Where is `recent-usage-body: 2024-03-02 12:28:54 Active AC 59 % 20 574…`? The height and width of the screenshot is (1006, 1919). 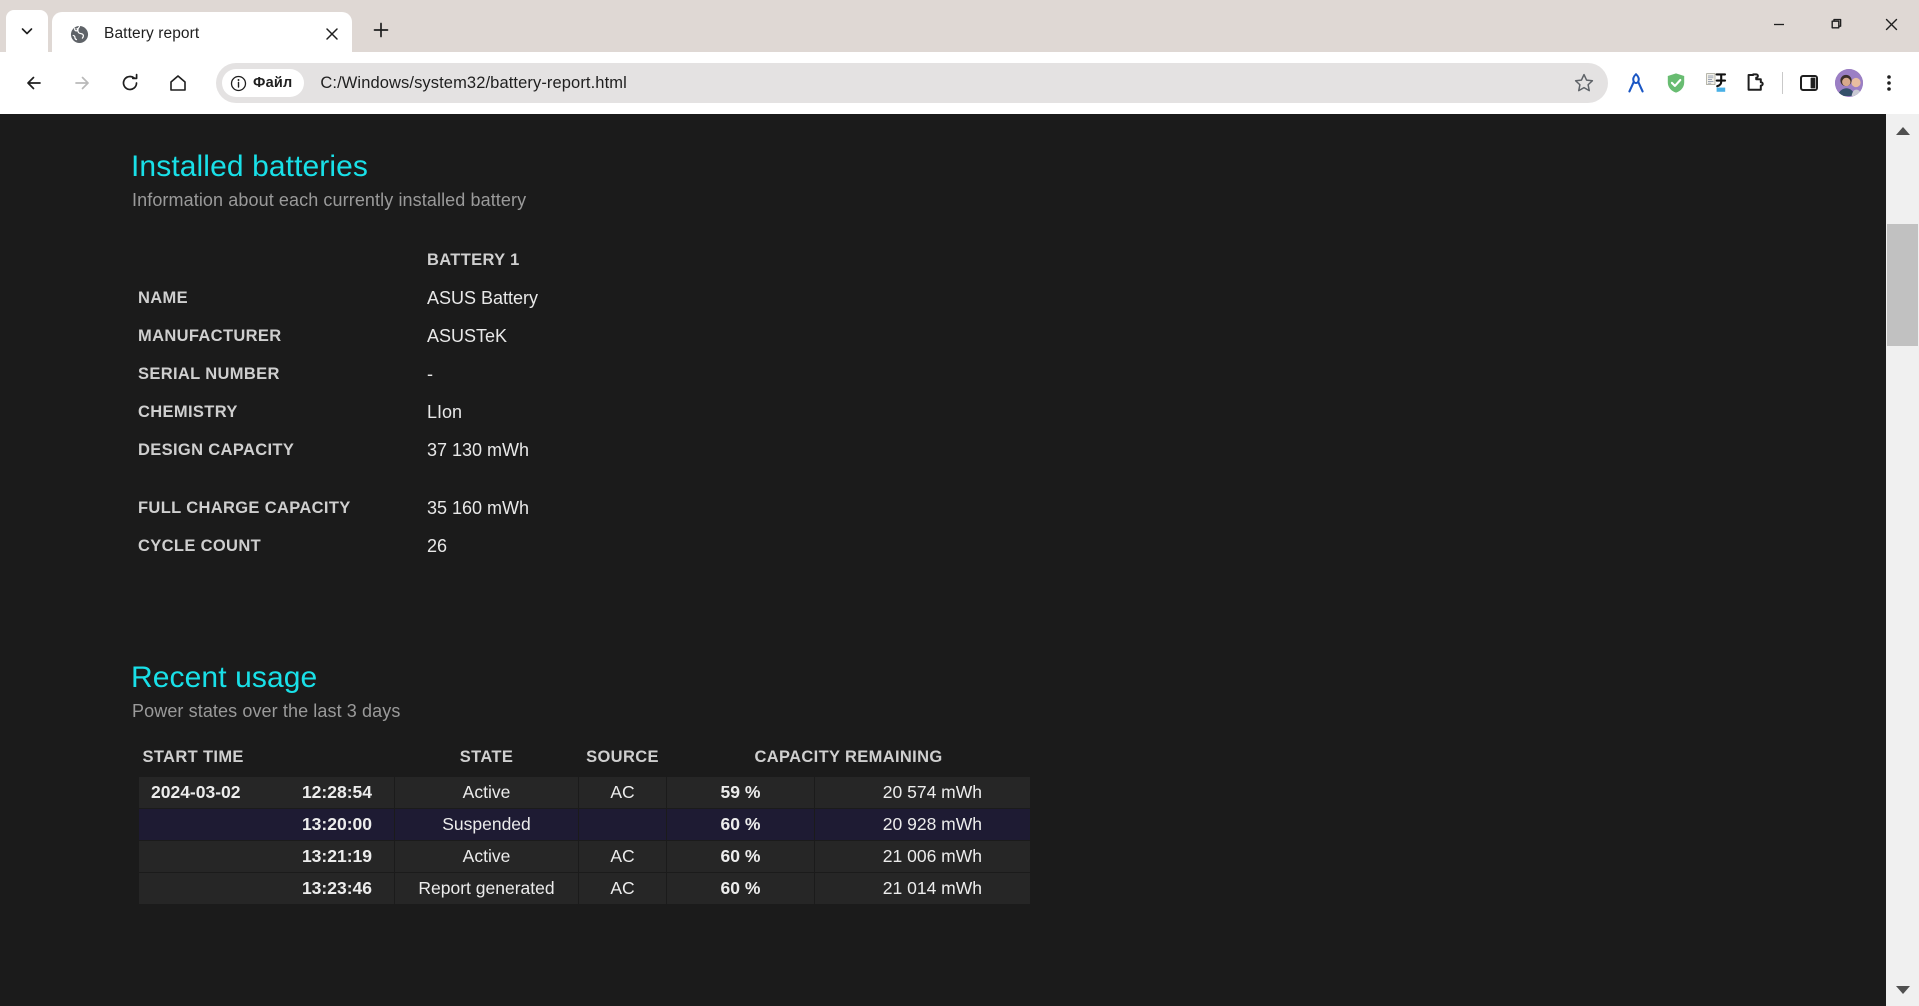 recent-usage-body: 2024-03-02 12:28:54 Active AC 59 % 20 574… is located at coordinates (584, 840).